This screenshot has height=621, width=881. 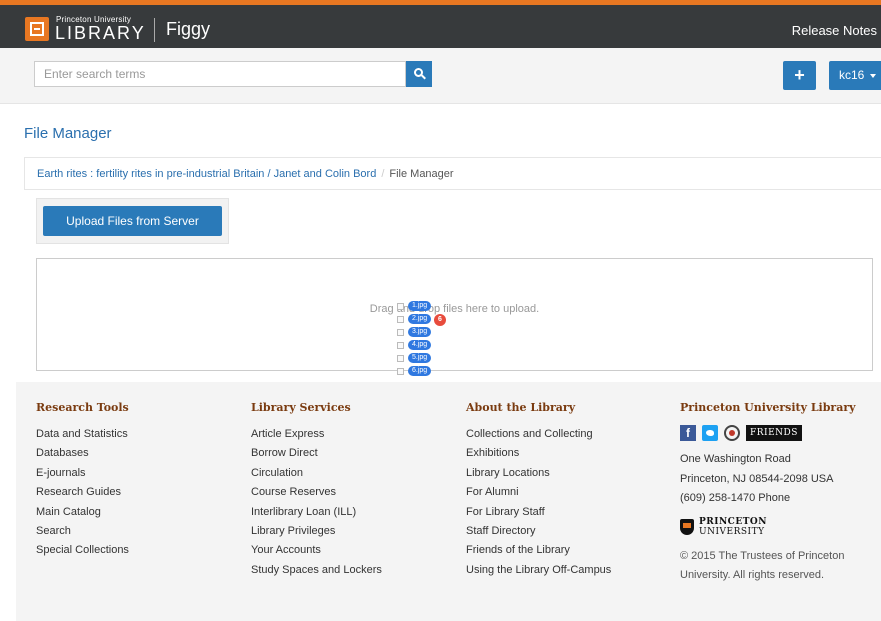 I want to click on footer-heading: Princeton University Library, so click(x=768, y=407).